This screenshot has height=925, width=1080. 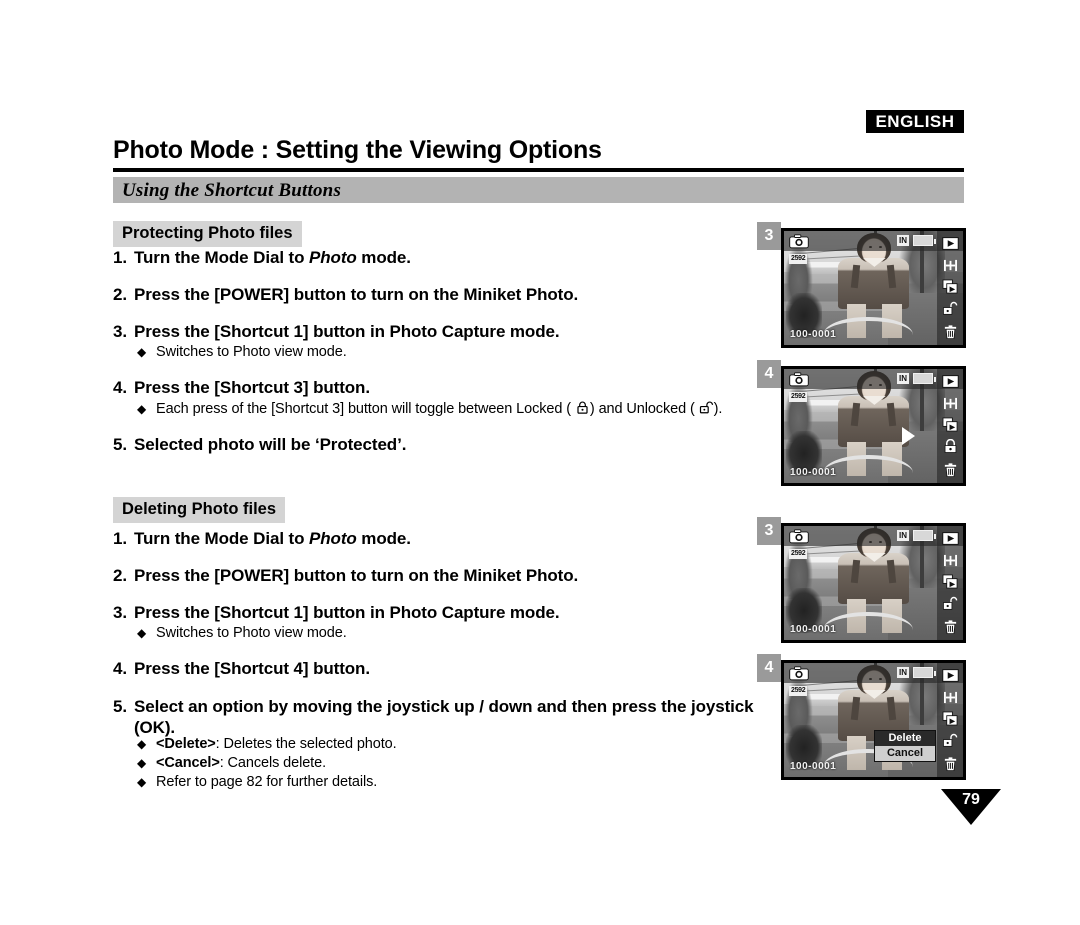 I want to click on step-1-1: 1. Turn the Mode Dial to Photo mode., so click(x=262, y=258).